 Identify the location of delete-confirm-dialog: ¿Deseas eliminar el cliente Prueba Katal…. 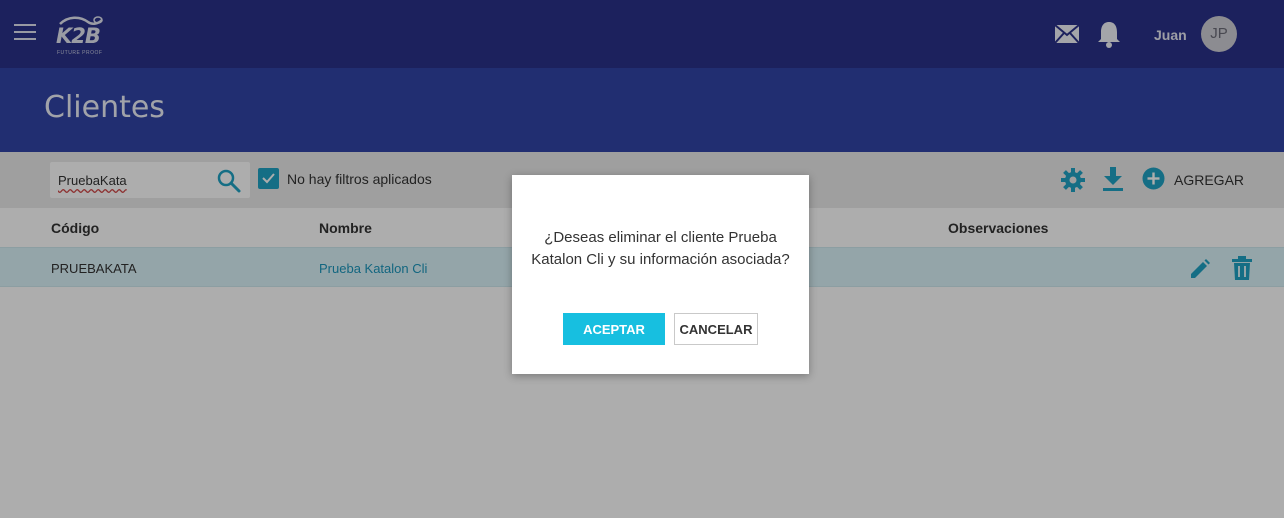
(660, 274).